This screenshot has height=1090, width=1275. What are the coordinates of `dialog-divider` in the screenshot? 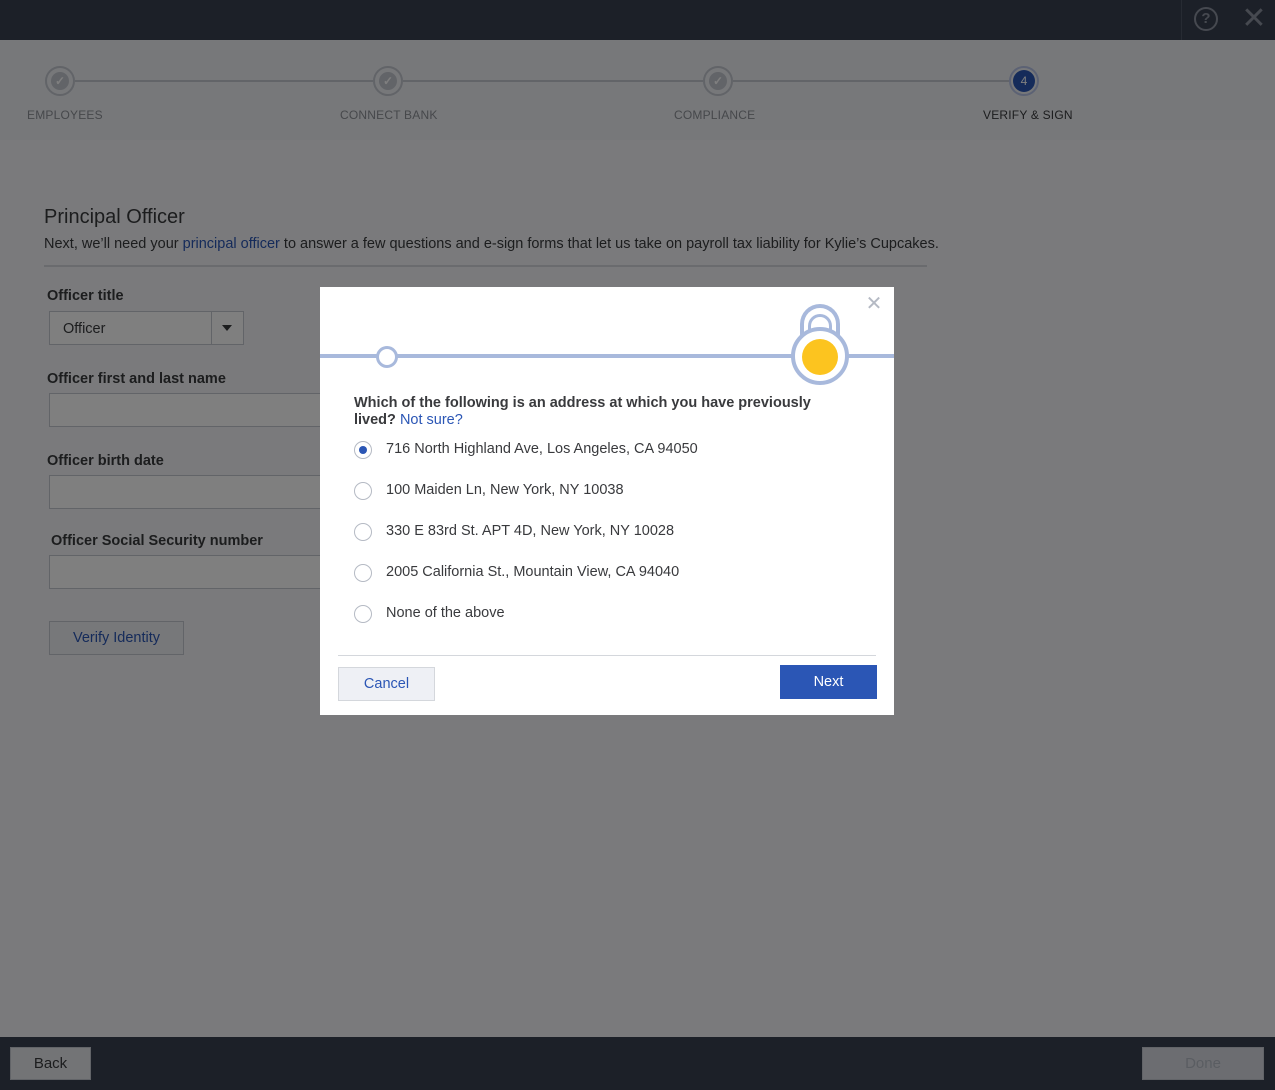 It's located at (607, 655).